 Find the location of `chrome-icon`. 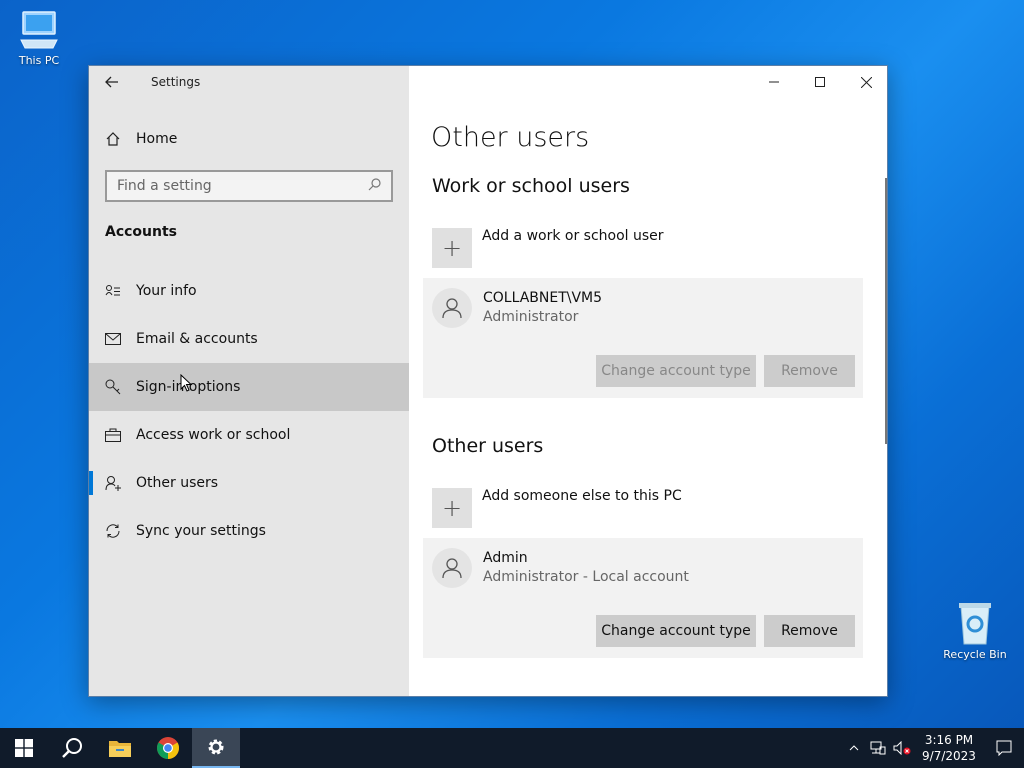

chrome-icon is located at coordinates (168, 748).